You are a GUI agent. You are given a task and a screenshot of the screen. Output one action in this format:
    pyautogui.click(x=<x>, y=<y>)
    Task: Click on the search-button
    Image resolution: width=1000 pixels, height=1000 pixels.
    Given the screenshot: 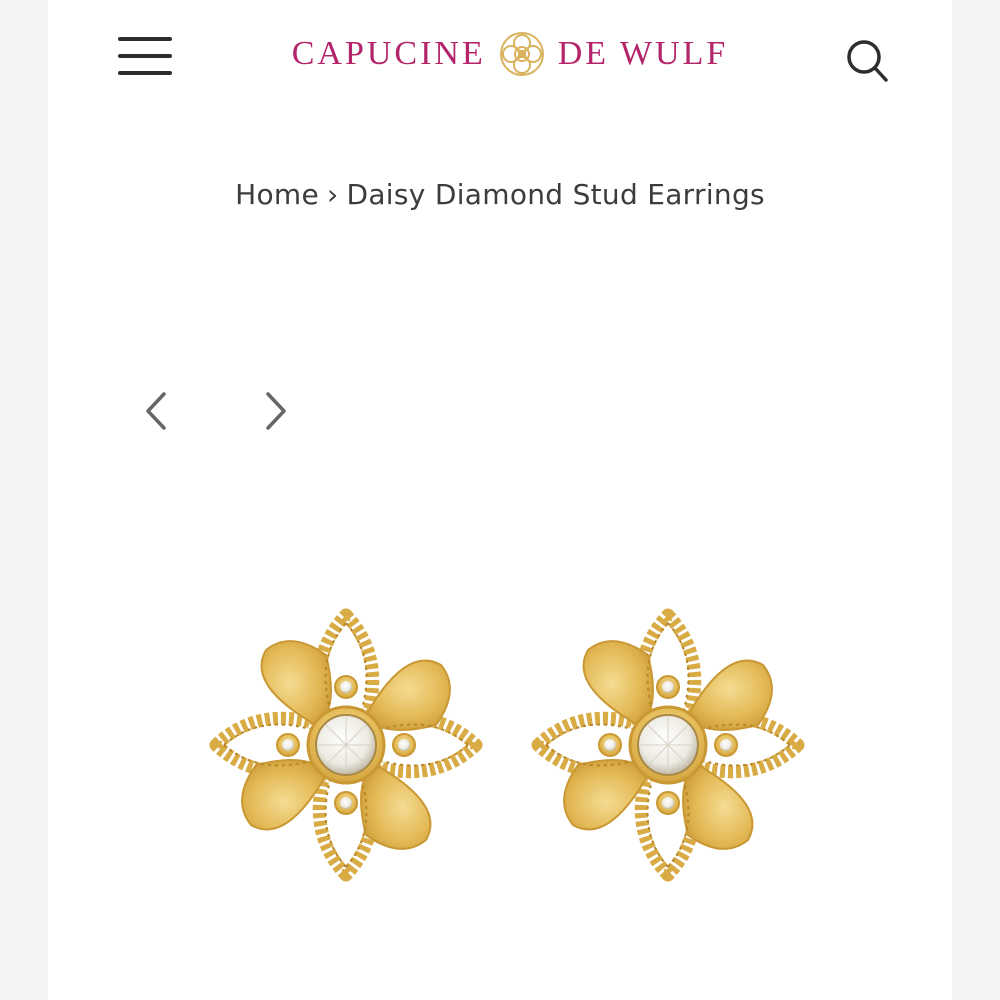 What is the action you would take?
    pyautogui.click(x=866, y=60)
    